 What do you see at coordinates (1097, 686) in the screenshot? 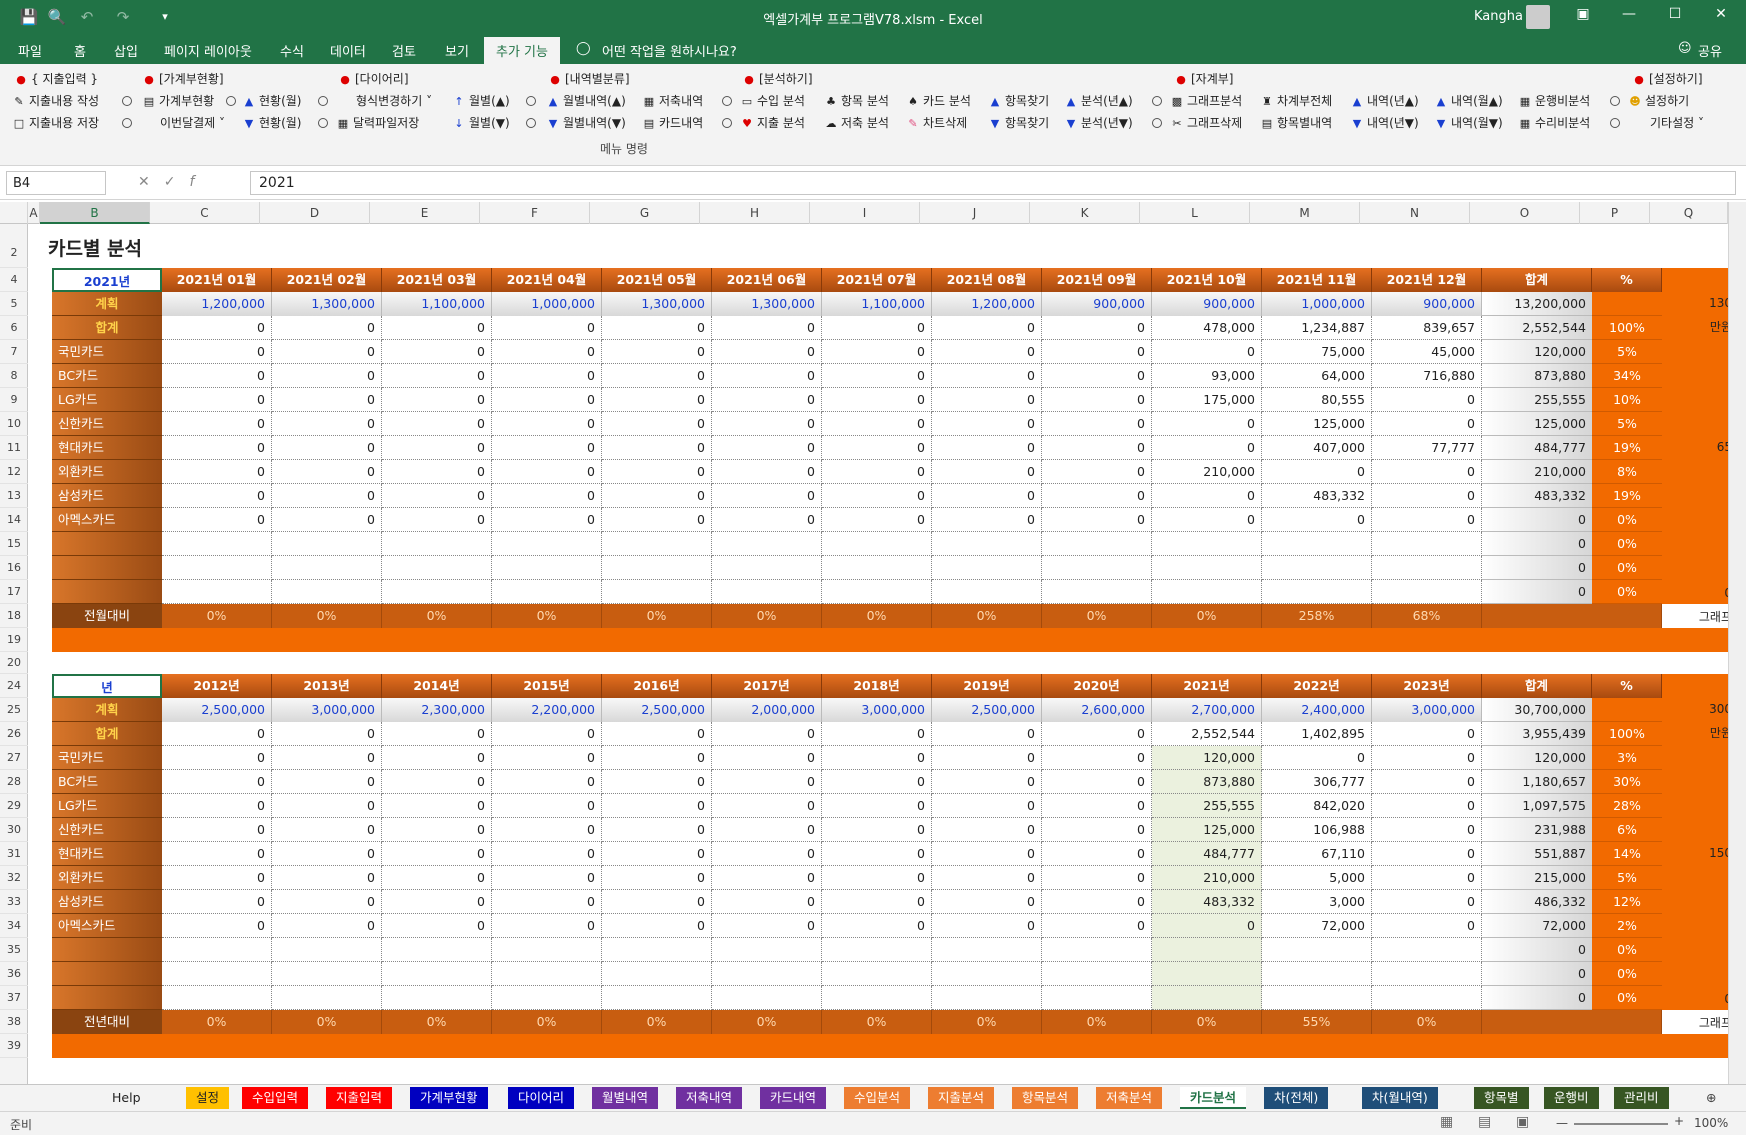
I see `column-title: 2020년` at bounding box center [1097, 686].